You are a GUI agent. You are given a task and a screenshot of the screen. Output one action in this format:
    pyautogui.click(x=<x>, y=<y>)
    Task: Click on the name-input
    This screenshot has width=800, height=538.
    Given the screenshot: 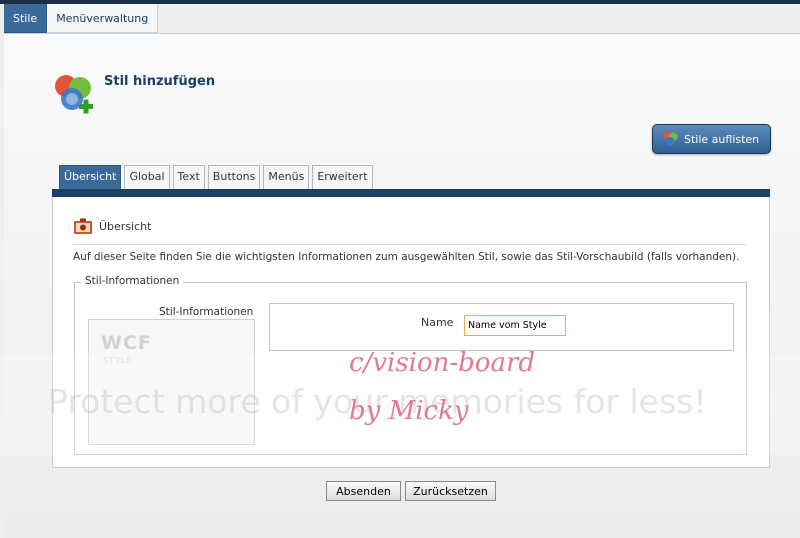 What is the action you would take?
    pyautogui.click(x=515, y=325)
    